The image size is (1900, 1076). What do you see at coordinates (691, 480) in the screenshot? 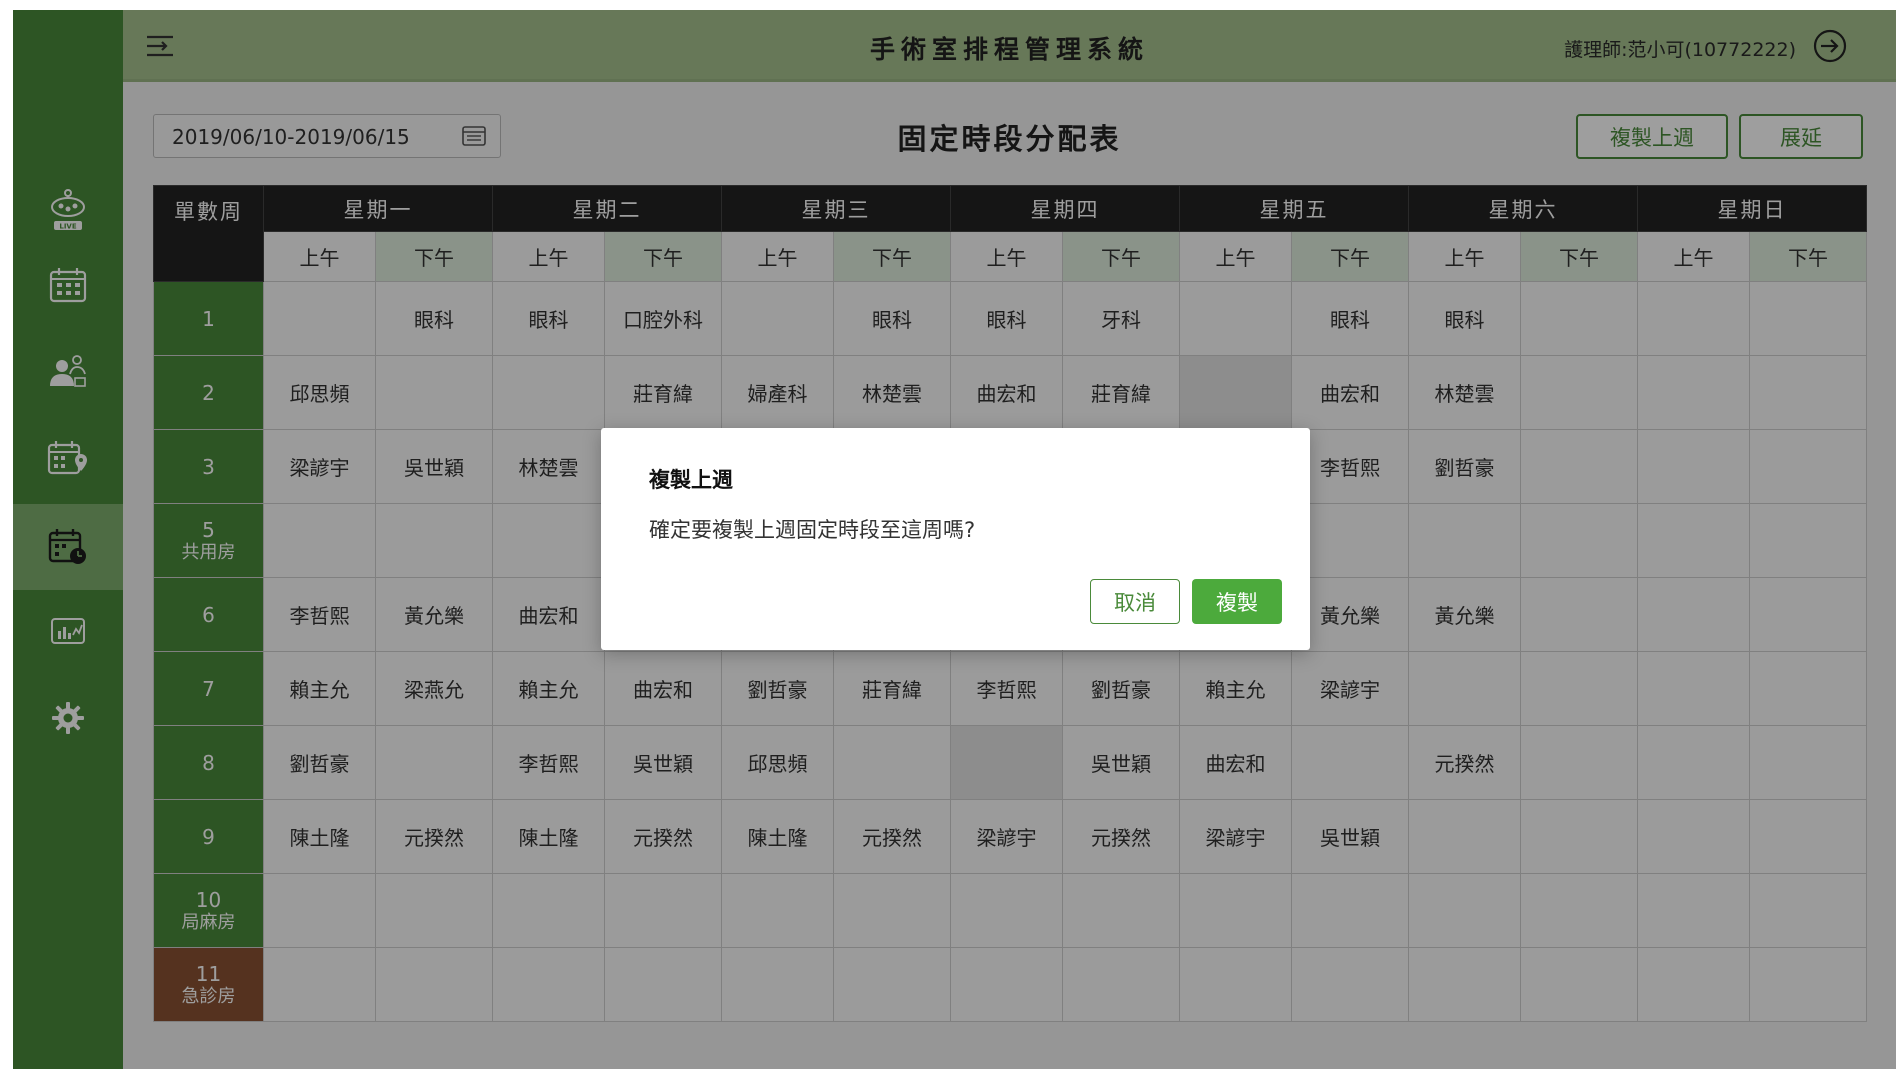
I see `dialog-title: 複製上週` at bounding box center [691, 480].